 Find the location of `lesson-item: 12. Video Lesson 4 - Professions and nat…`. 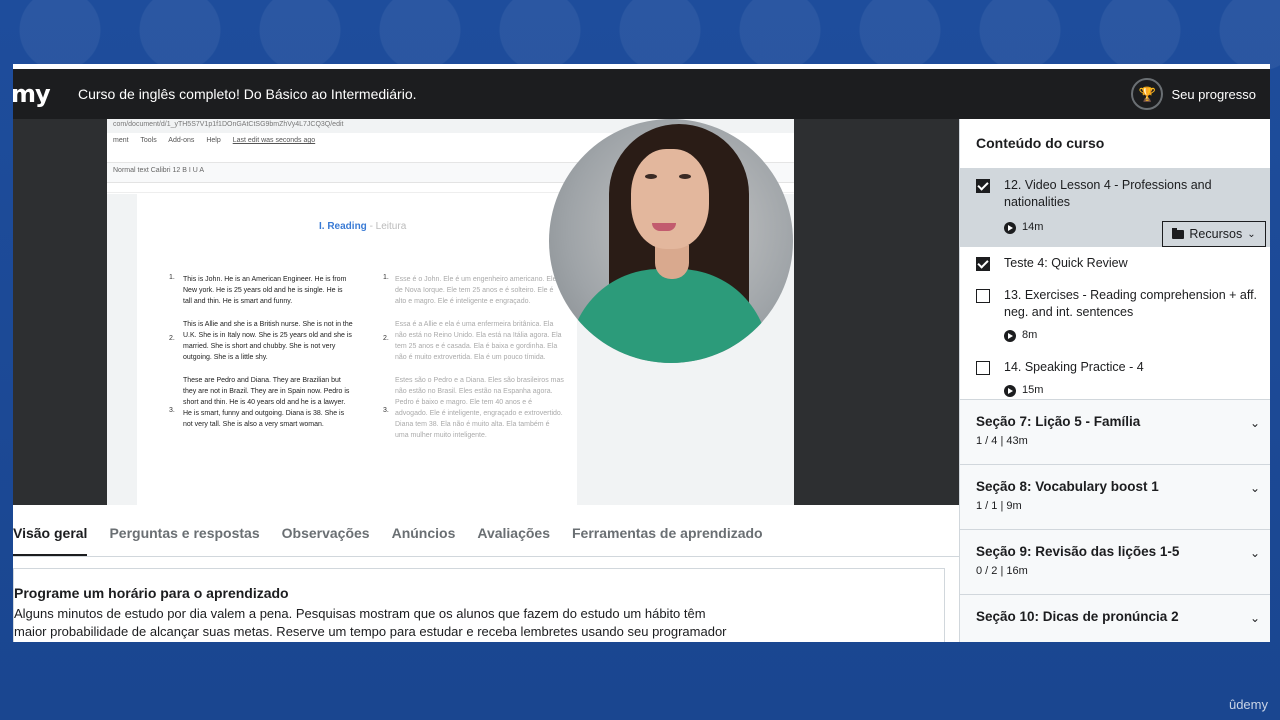

lesson-item: 12. Video Lesson 4 - Professions and nat… is located at coordinates (1115, 208).